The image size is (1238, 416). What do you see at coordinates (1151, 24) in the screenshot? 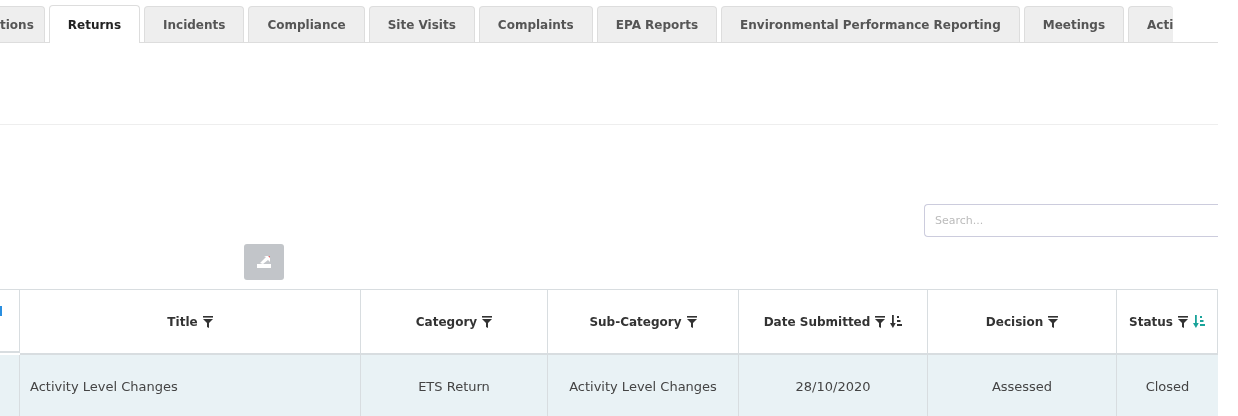
I see `tab: Acti` at bounding box center [1151, 24].